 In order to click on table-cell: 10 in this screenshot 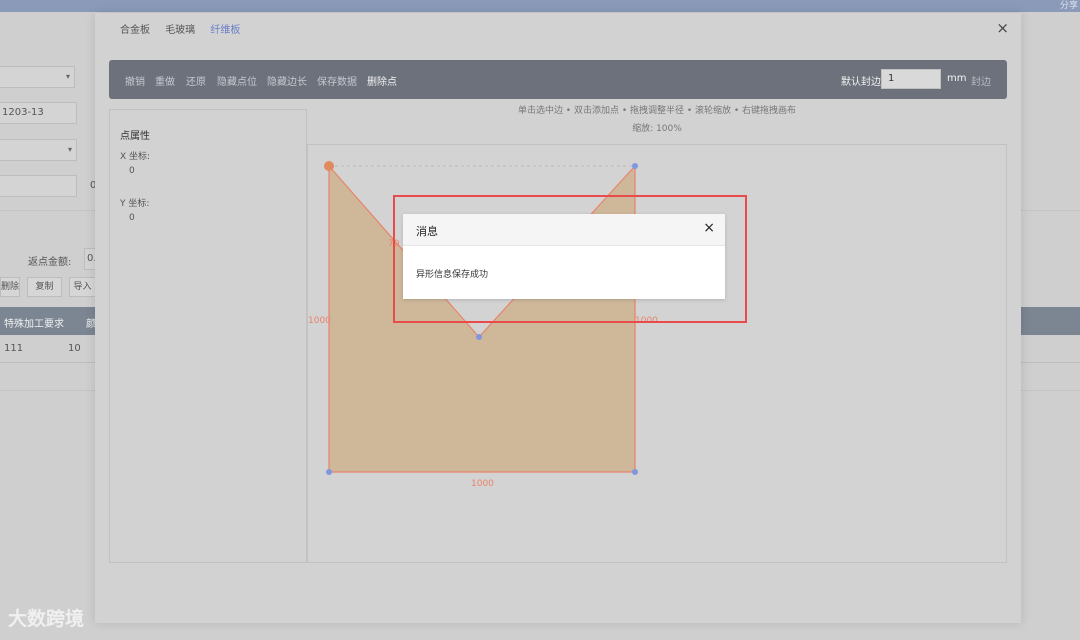, I will do `click(74, 348)`.